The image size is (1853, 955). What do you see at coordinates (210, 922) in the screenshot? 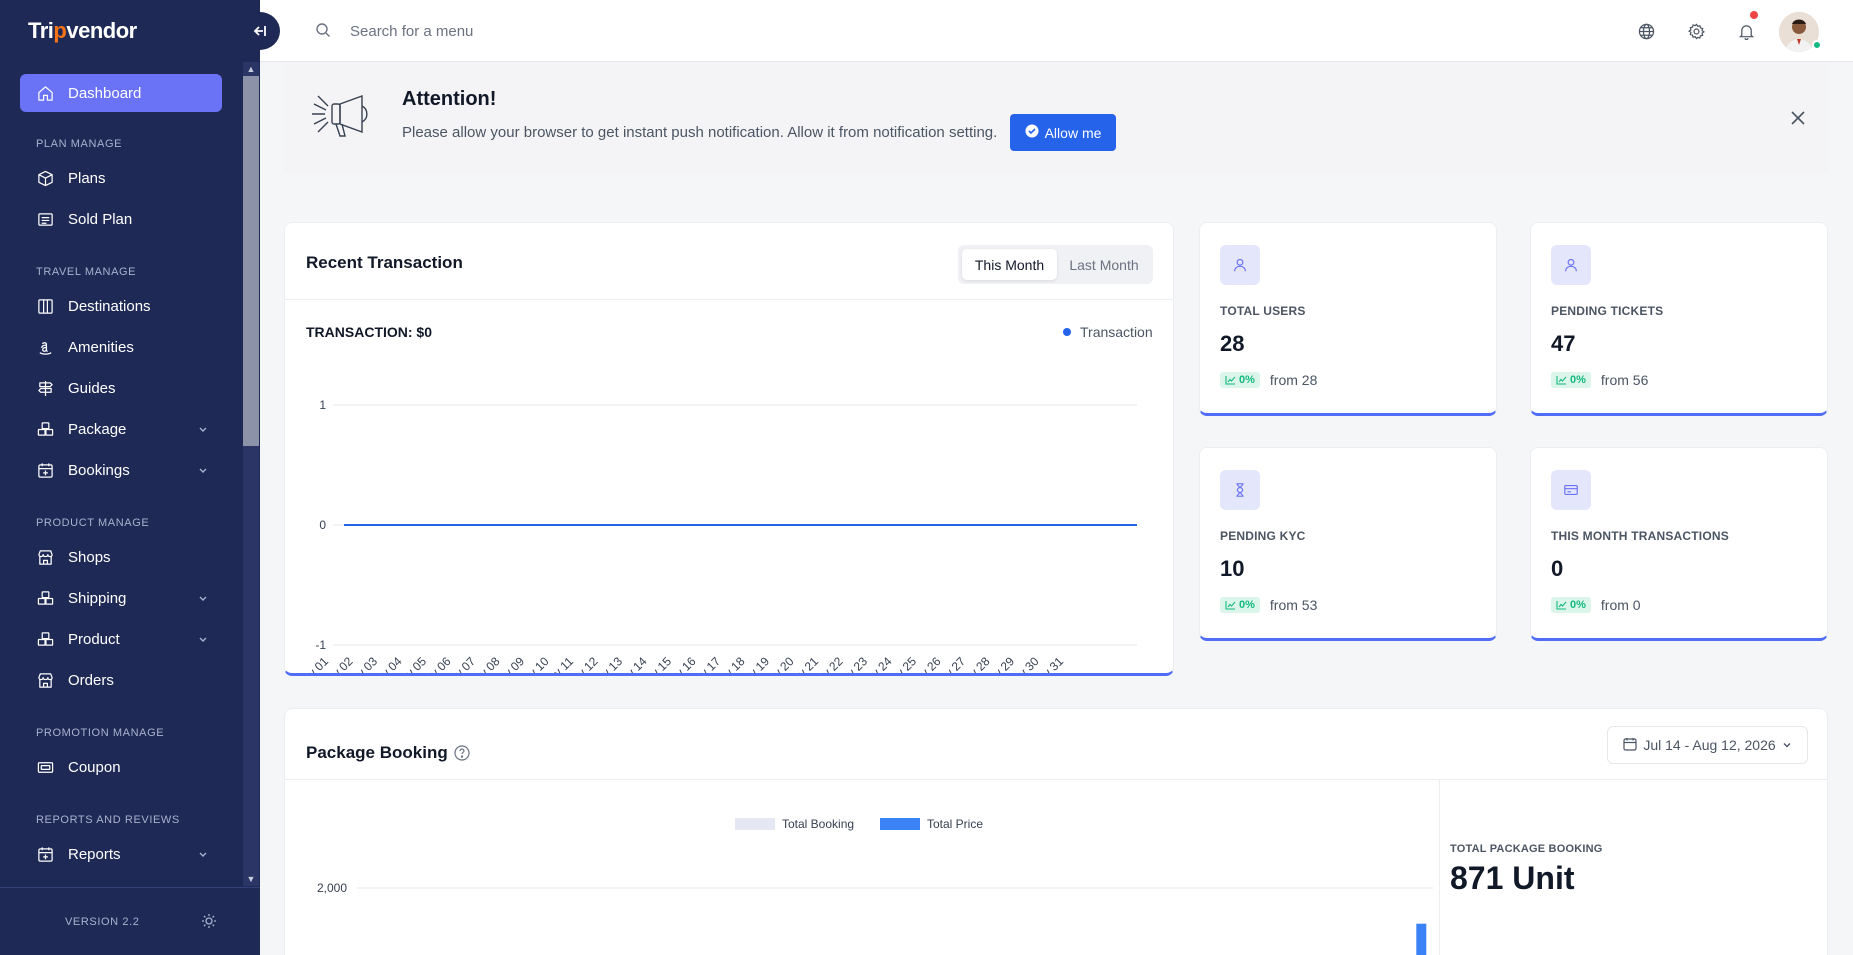
I see `sun-icon` at bounding box center [210, 922].